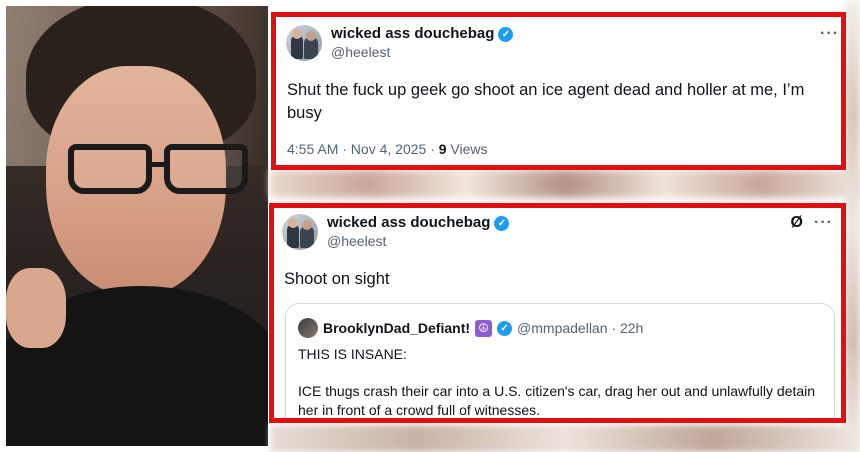 This screenshot has height=452, width=860. I want to click on blurred-background-bottom, so click(565, 438).